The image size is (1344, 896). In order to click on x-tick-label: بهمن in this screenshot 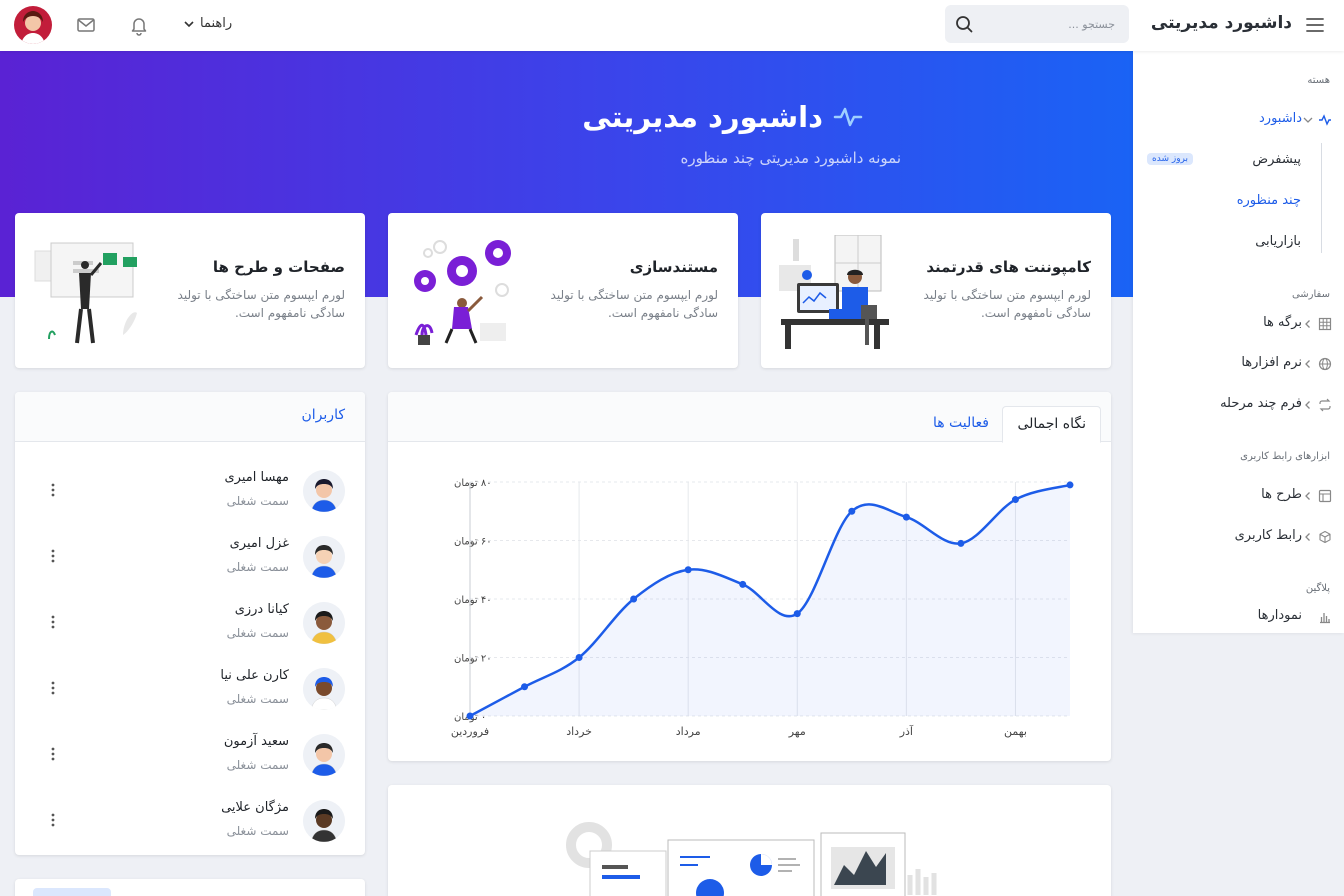, I will do `click(1015, 731)`.